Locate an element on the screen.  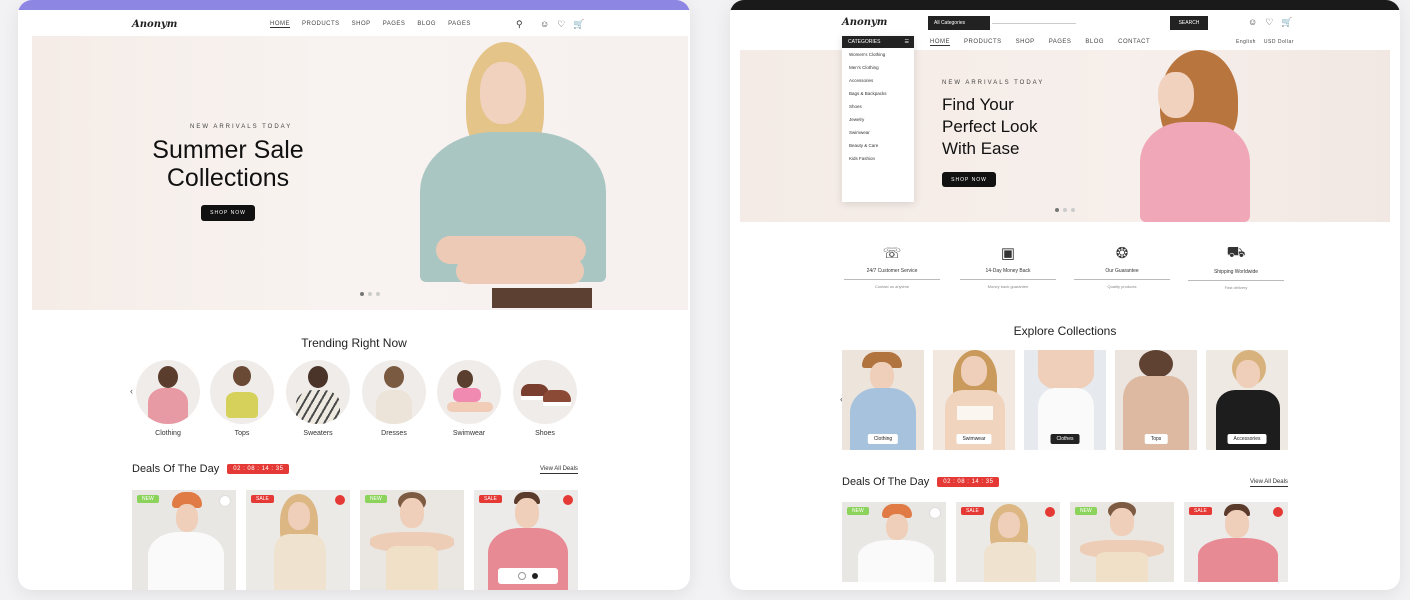
countdown-timer: 02 : 08 : 14 : 35 is located at coordinates (258, 469).